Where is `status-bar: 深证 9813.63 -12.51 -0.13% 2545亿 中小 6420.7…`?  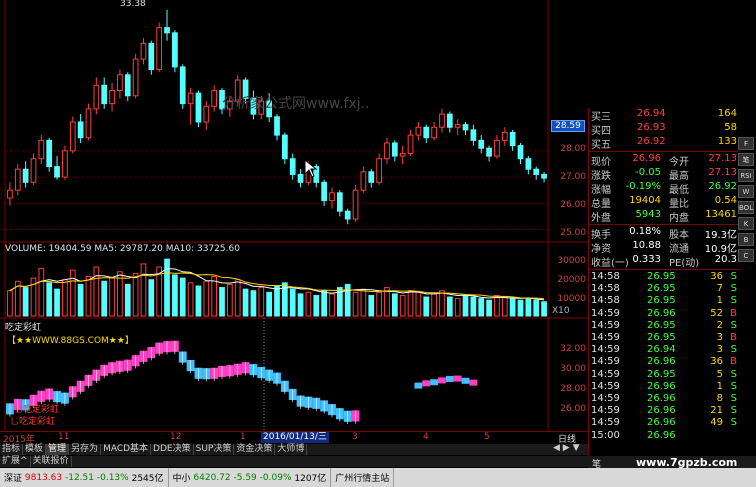 status-bar: 深证 9813.63 -12.51 -0.13% 2545亿 中小 6420.7… is located at coordinates (378, 477).